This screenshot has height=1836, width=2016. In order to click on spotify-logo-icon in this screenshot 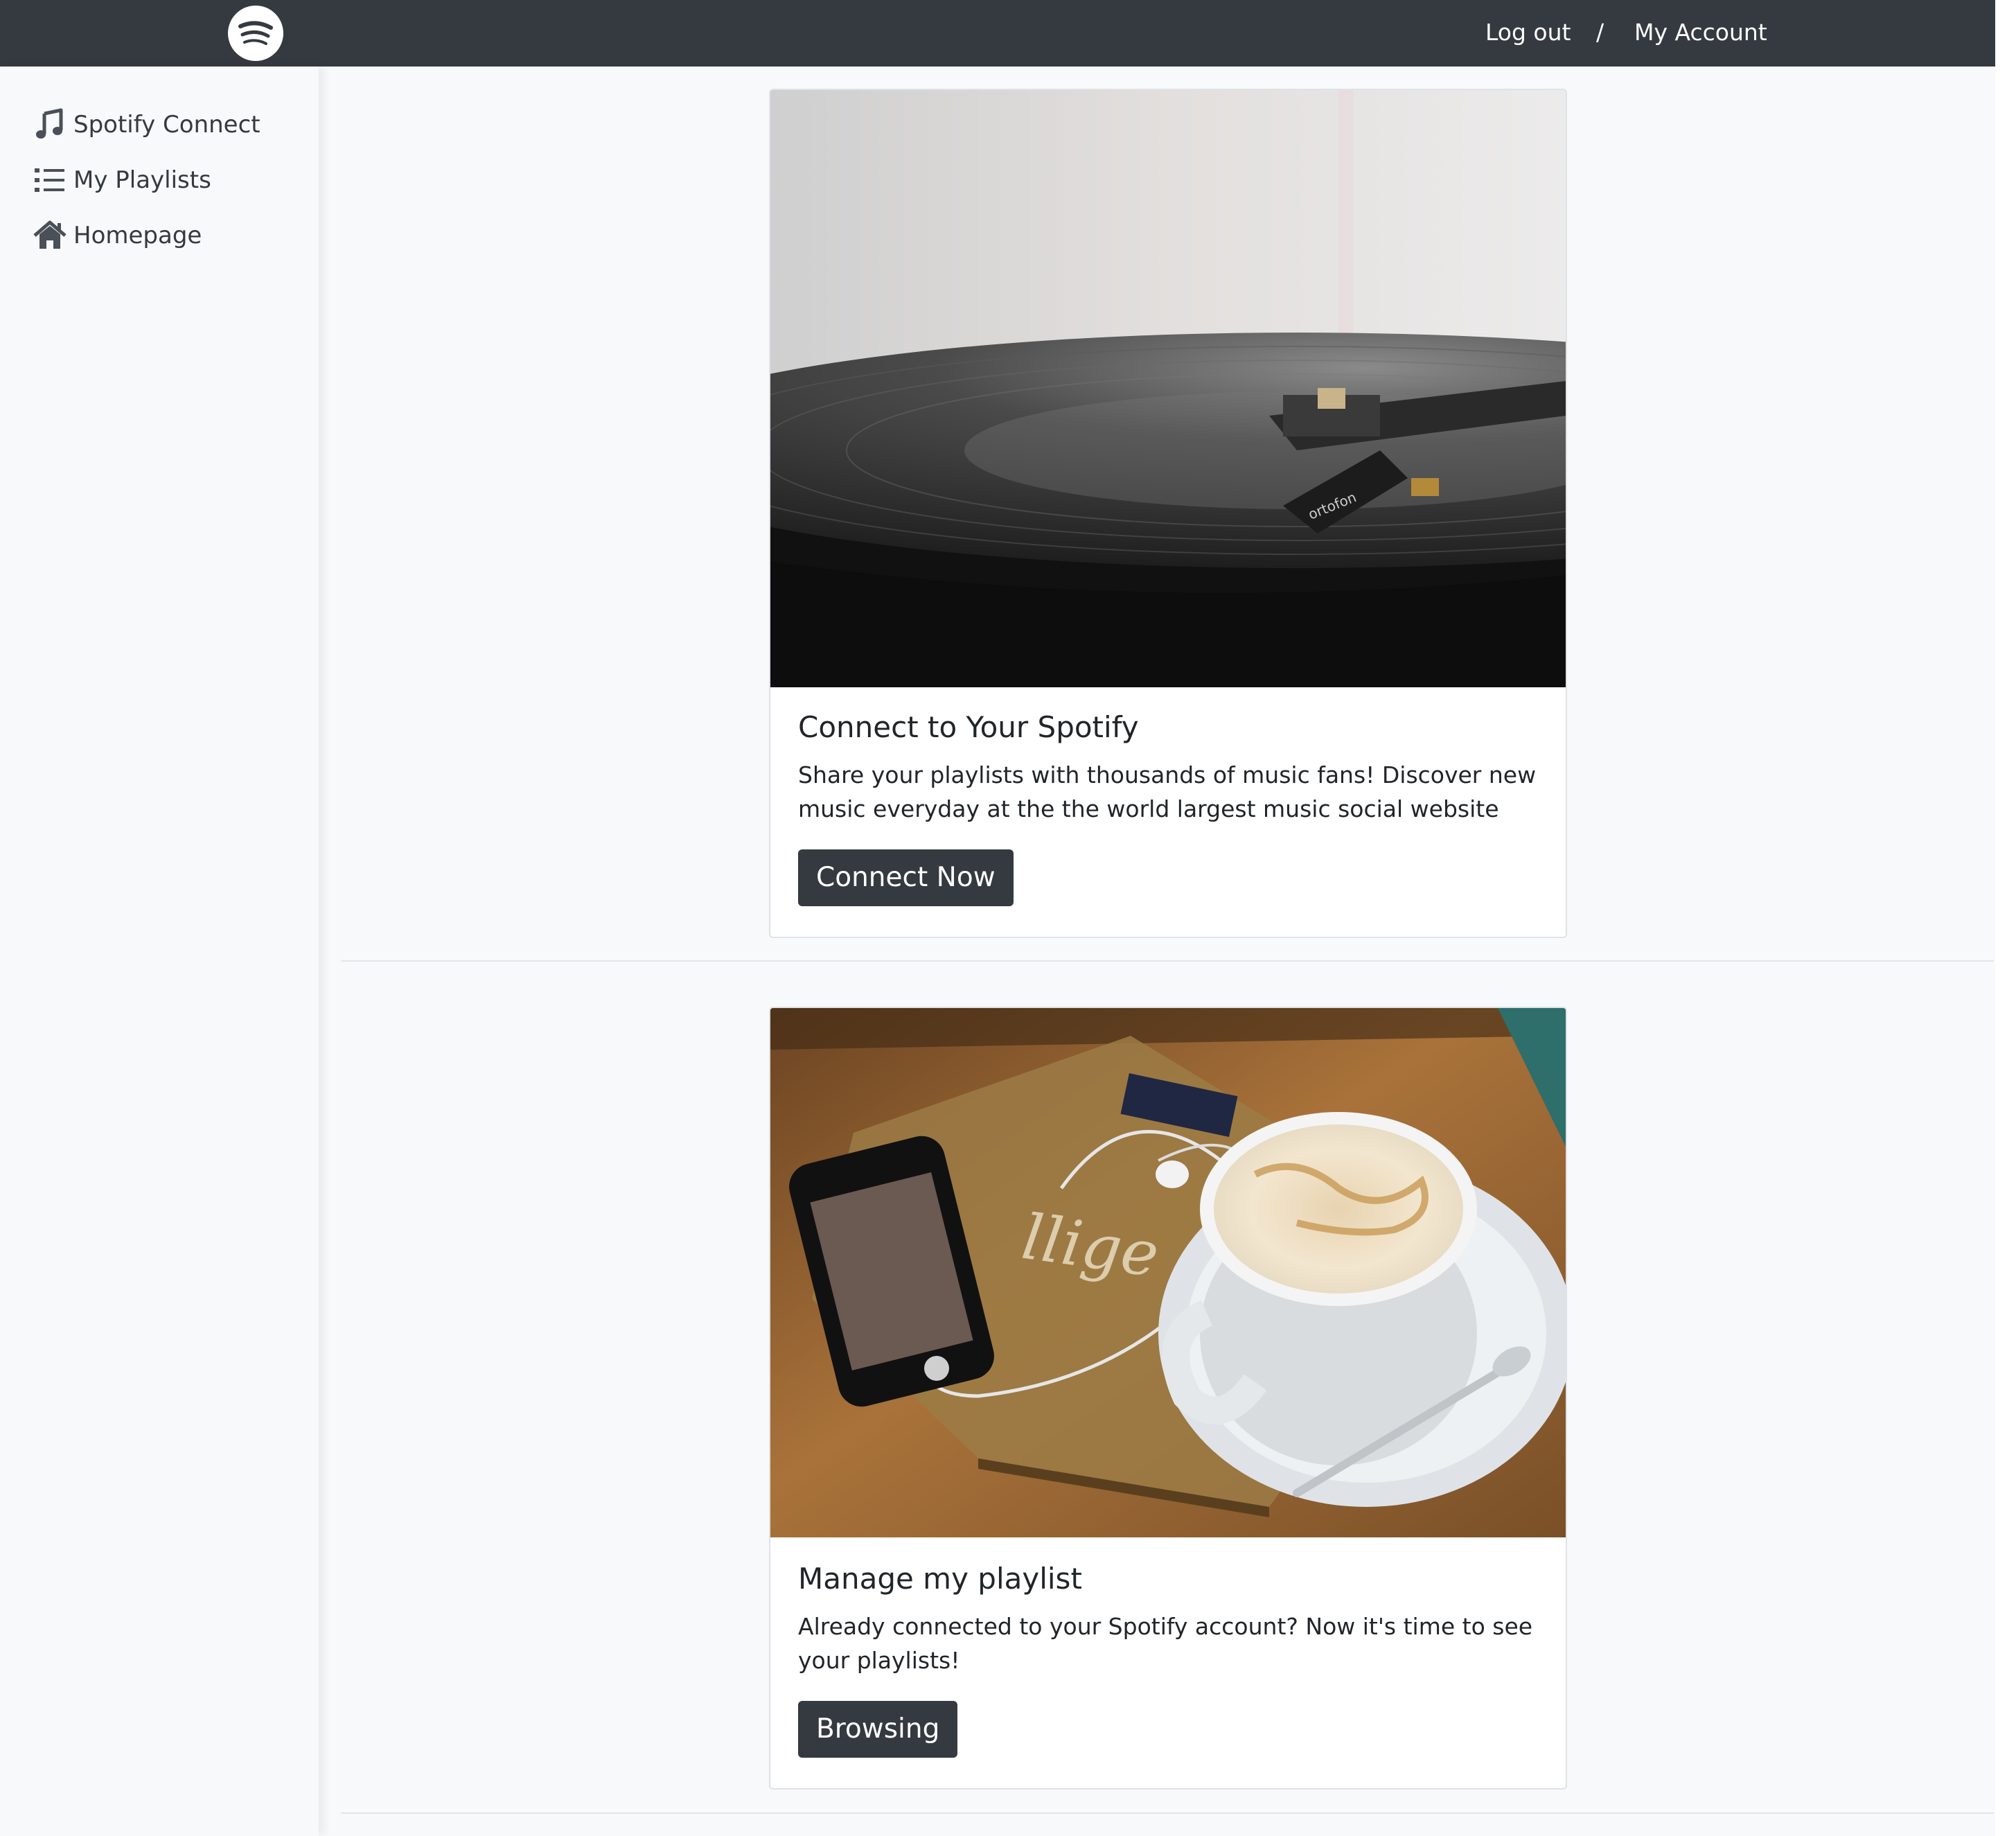, I will do `click(255, 33)`.